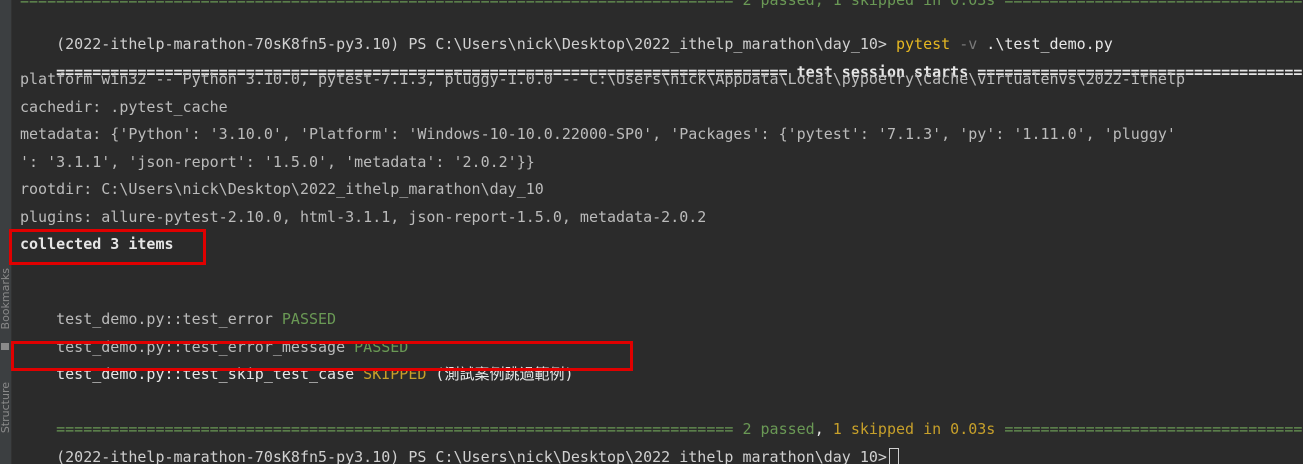 The image size is (1303, 464). What do you see at coordinates (124, 107) in the screenshot?
I see `cachedir-line: cachedir: .pytest_cache` at bounding box center [124, 107].